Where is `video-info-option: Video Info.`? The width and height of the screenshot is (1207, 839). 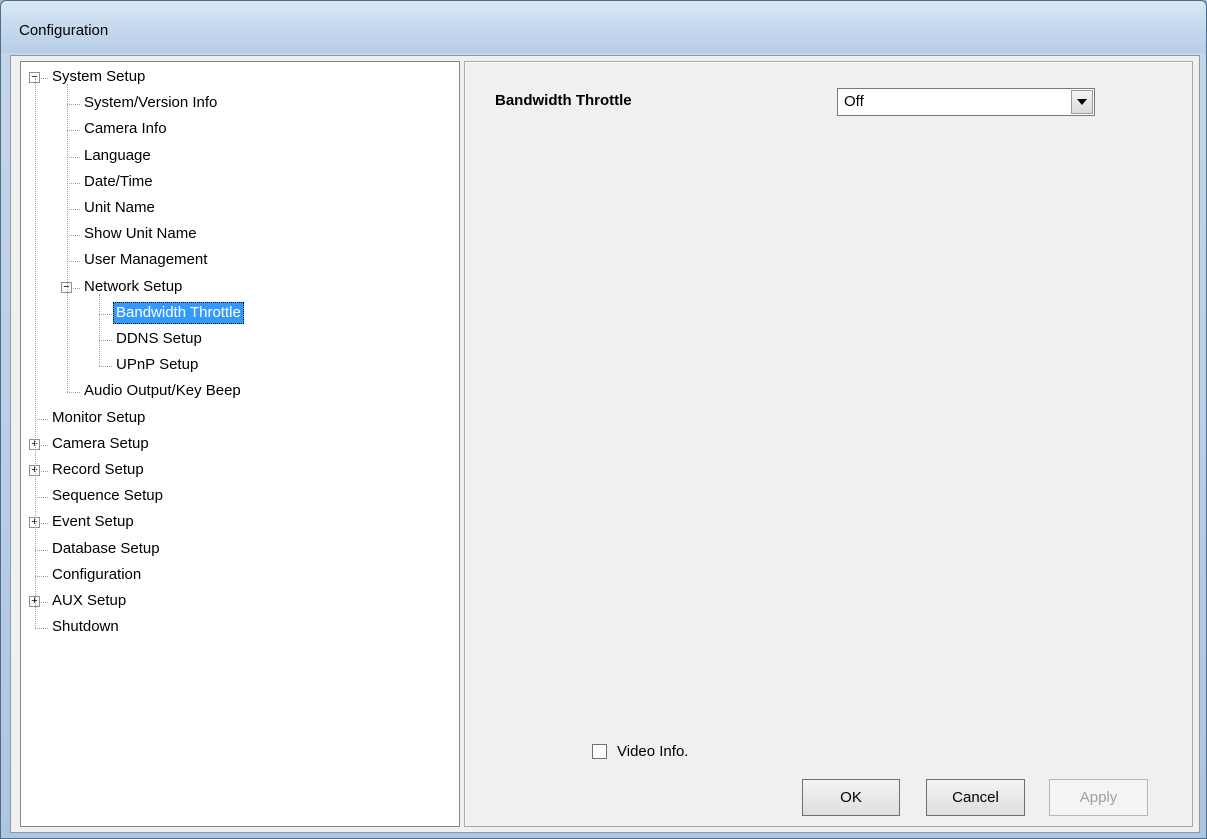 video-info-option: Video Info. is located at coordinates (640, 751).